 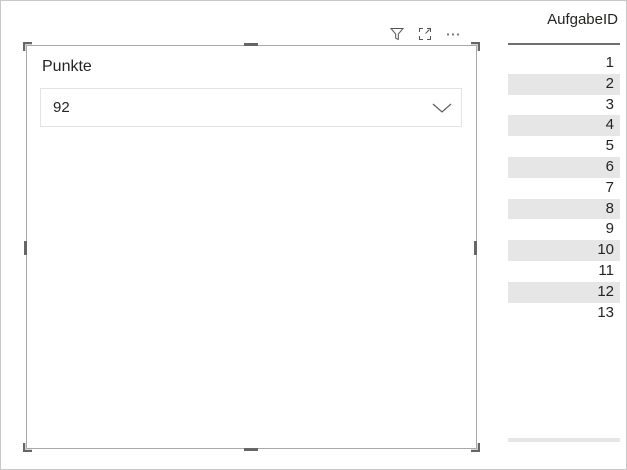 What do you see at coordinates (67, 66) in the screenshot?
I see `slicer-title: Punkte` at bounding box center [67, 66].